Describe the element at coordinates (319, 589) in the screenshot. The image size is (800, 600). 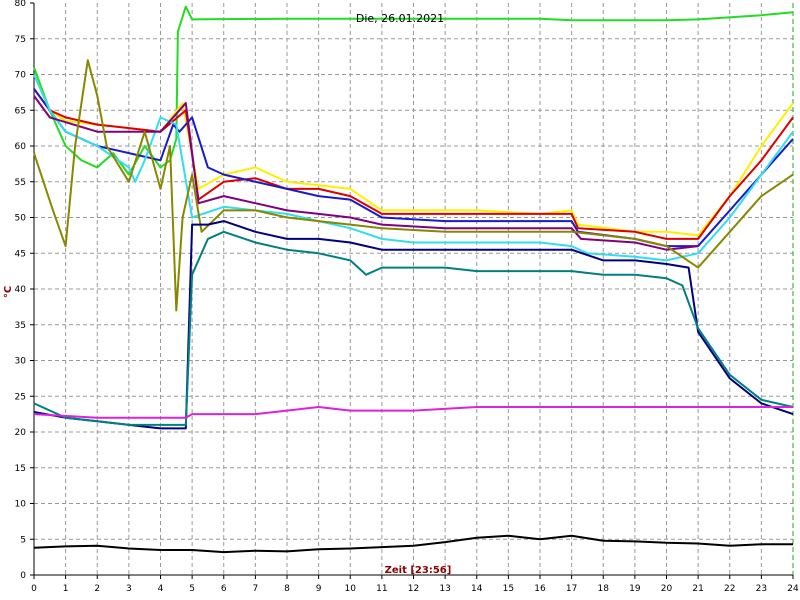
I see `x-tick-label: 9` at that location.